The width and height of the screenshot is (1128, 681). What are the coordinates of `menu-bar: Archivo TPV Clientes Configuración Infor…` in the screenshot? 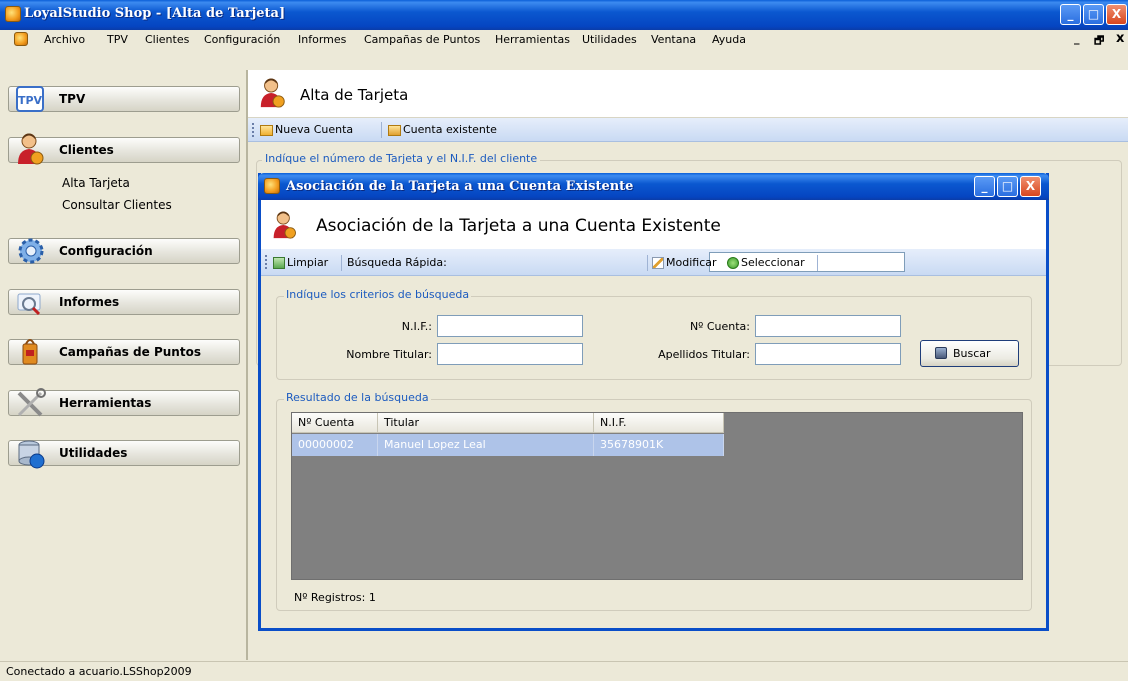 It's located at (564, 40).